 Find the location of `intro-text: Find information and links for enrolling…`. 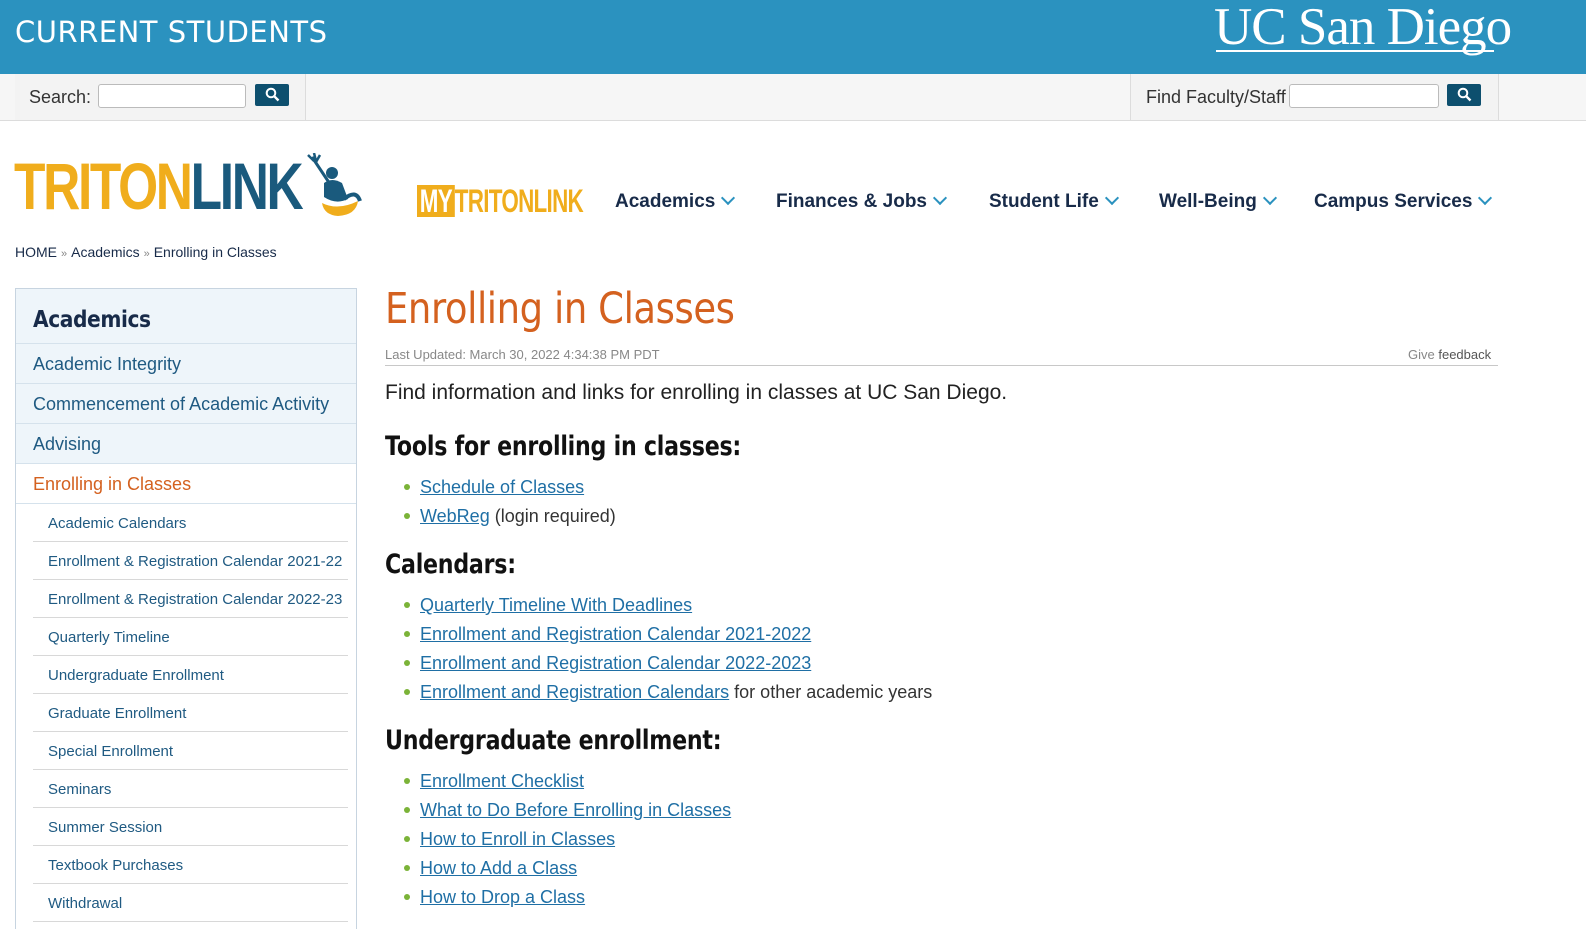

intro-text: Find information and links for enrolling… is located at coordinates (696, 392).